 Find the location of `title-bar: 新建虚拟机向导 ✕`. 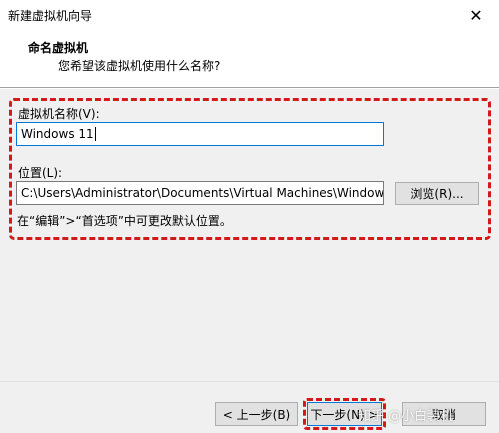

title-bar: 新建虚拟机向导 ✕ is located at coordinates (249, 15).